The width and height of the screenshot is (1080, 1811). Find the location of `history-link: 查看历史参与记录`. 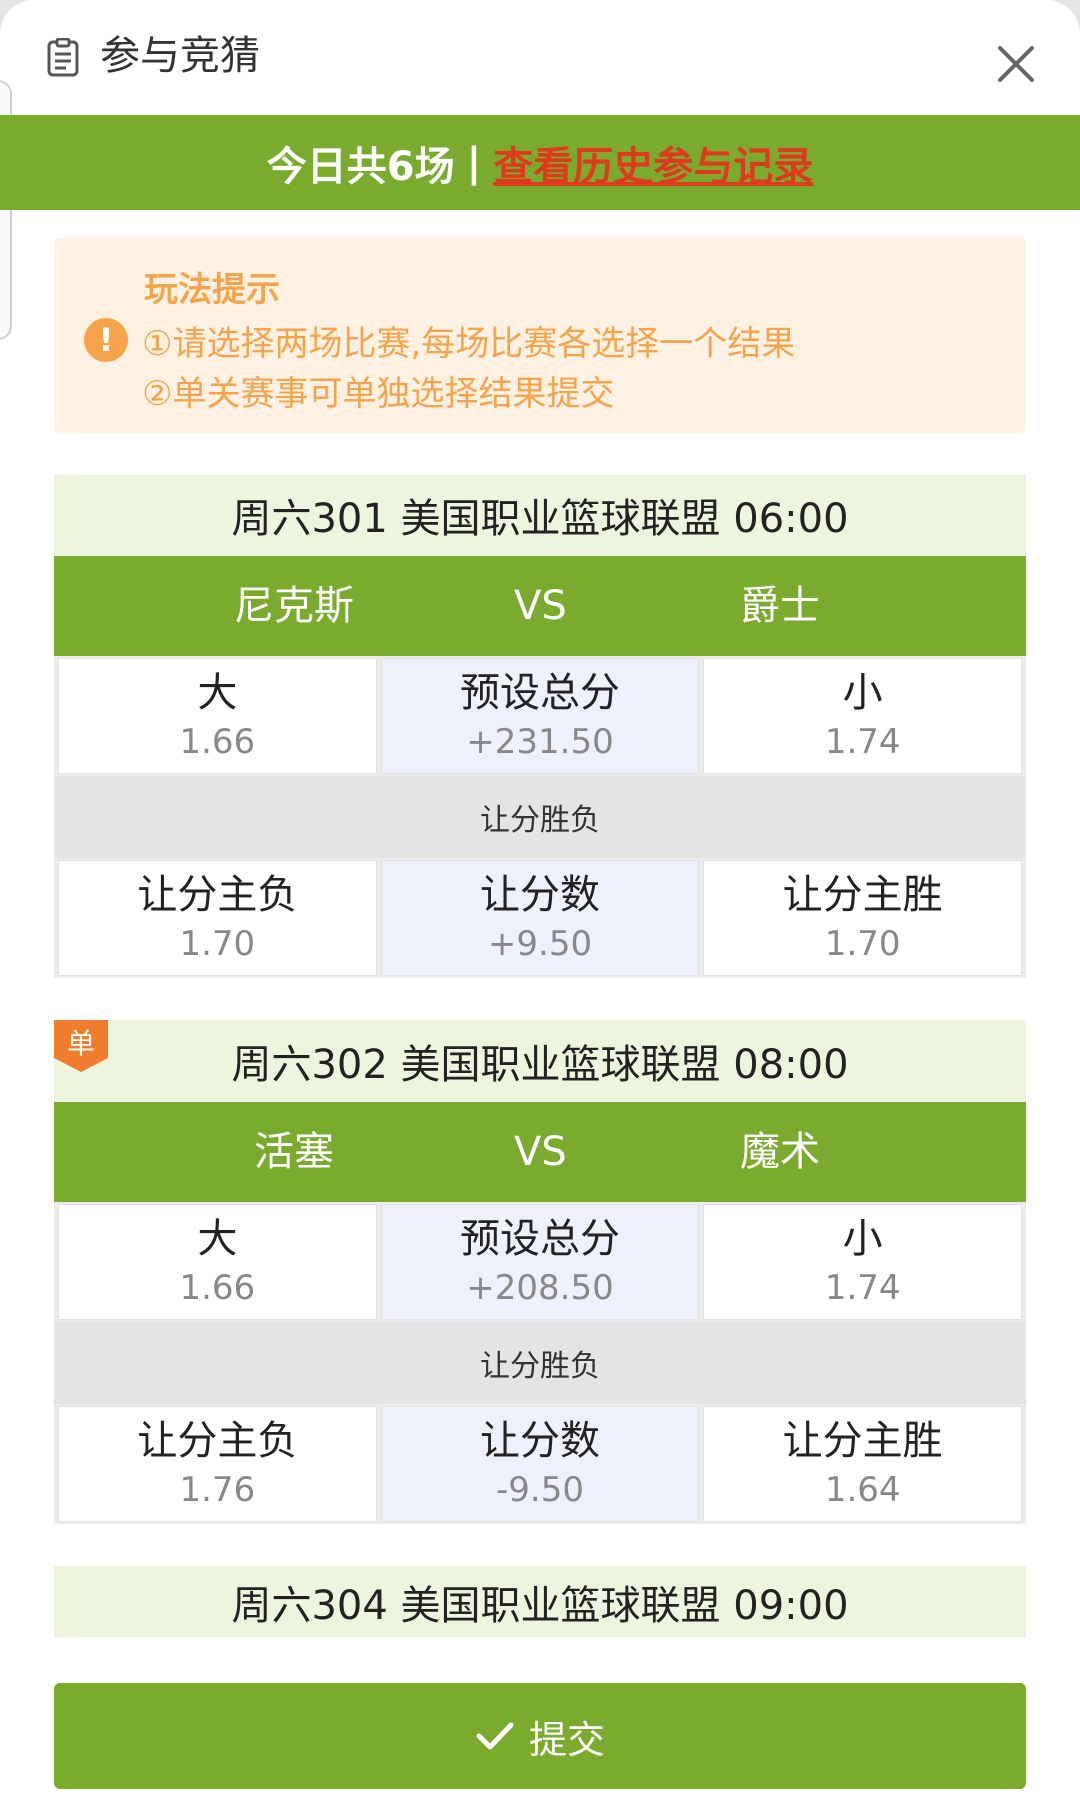

history-link: 查看历史参与记录 is located at coordinates (653, 163).